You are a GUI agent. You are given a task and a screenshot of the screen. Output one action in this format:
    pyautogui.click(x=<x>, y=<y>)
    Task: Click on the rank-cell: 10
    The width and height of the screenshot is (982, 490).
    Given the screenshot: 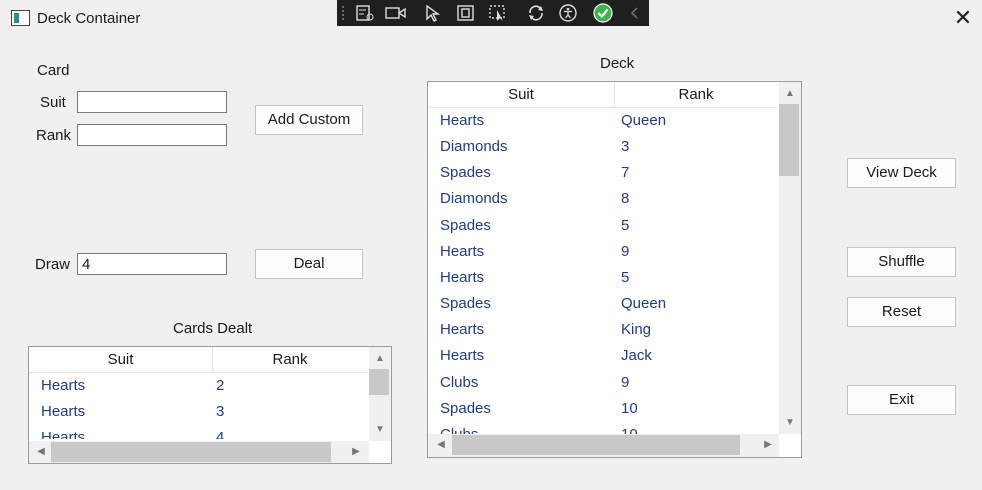 What is the action you would take?
    pyautogui.click(x=629, y=408)
    